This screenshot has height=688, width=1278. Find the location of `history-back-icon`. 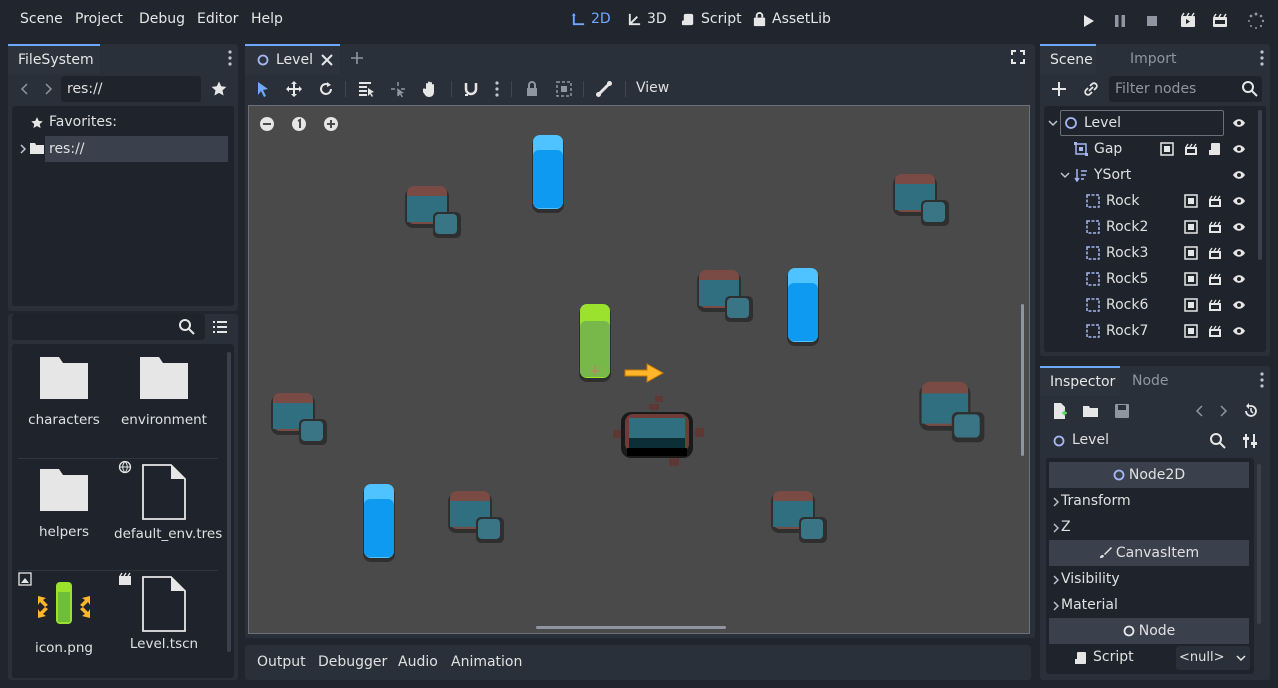

history-back-icon is located at coordinates (1200, 411).